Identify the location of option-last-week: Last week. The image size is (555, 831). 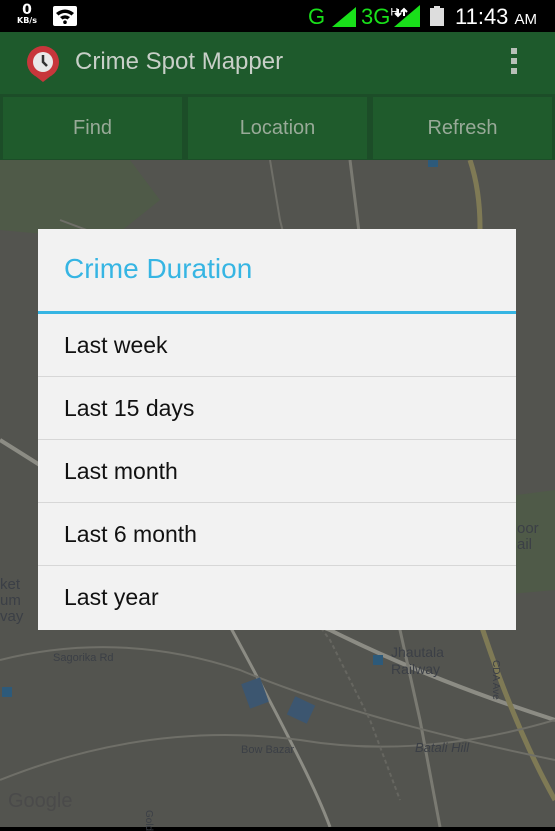
(277, 345).